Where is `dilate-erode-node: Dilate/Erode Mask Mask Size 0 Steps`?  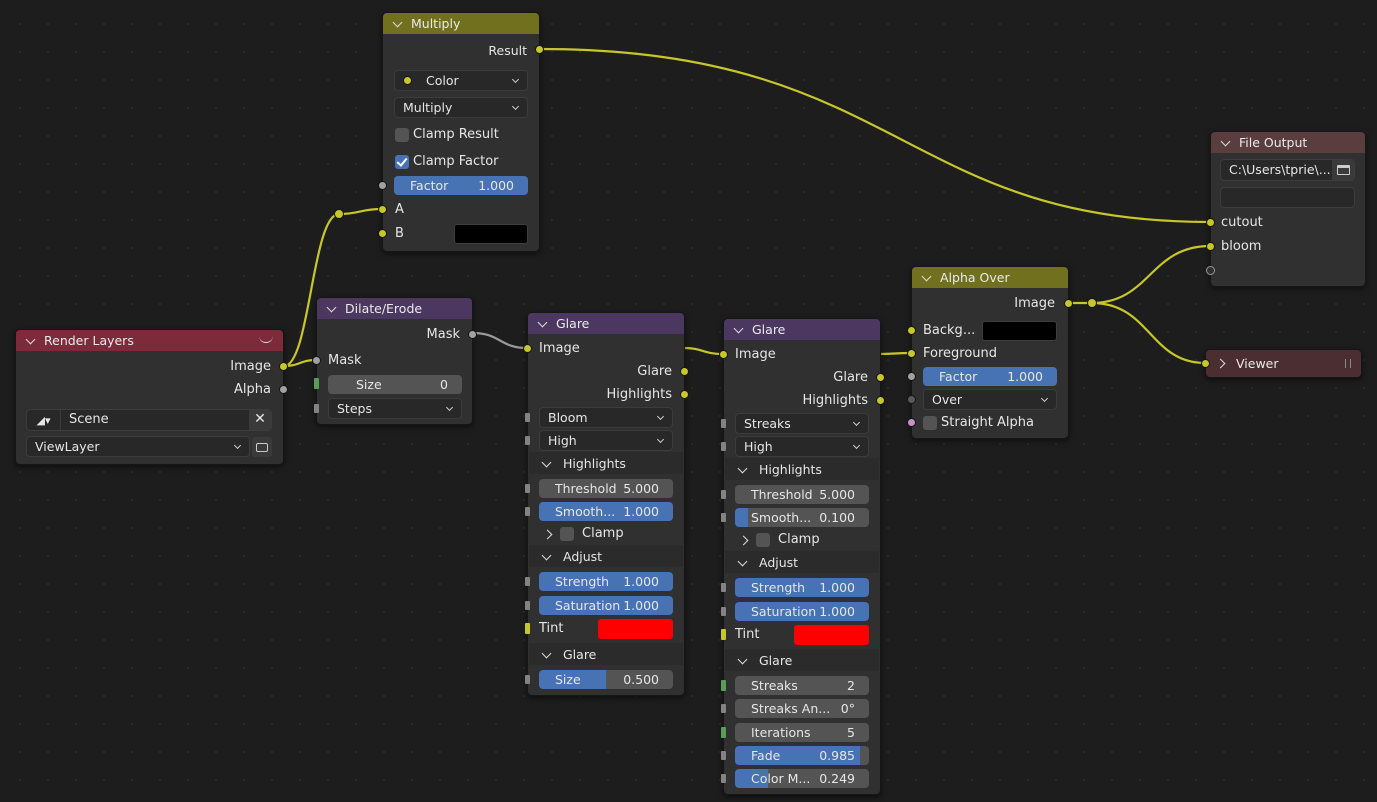
dilate-erode-node: Dilate/Erode Mask Mask Size 0 Steps is located at coordinates (394, 361).